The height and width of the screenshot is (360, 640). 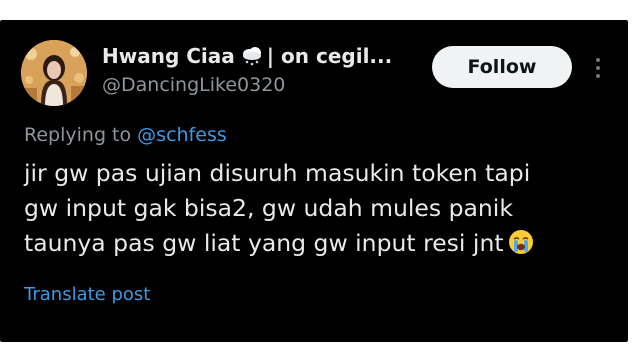 What do you see at coordinates (193, 85) in the screenshot?
I see `author-handle: @DancingLike0320` at bounding box center [193, 85].